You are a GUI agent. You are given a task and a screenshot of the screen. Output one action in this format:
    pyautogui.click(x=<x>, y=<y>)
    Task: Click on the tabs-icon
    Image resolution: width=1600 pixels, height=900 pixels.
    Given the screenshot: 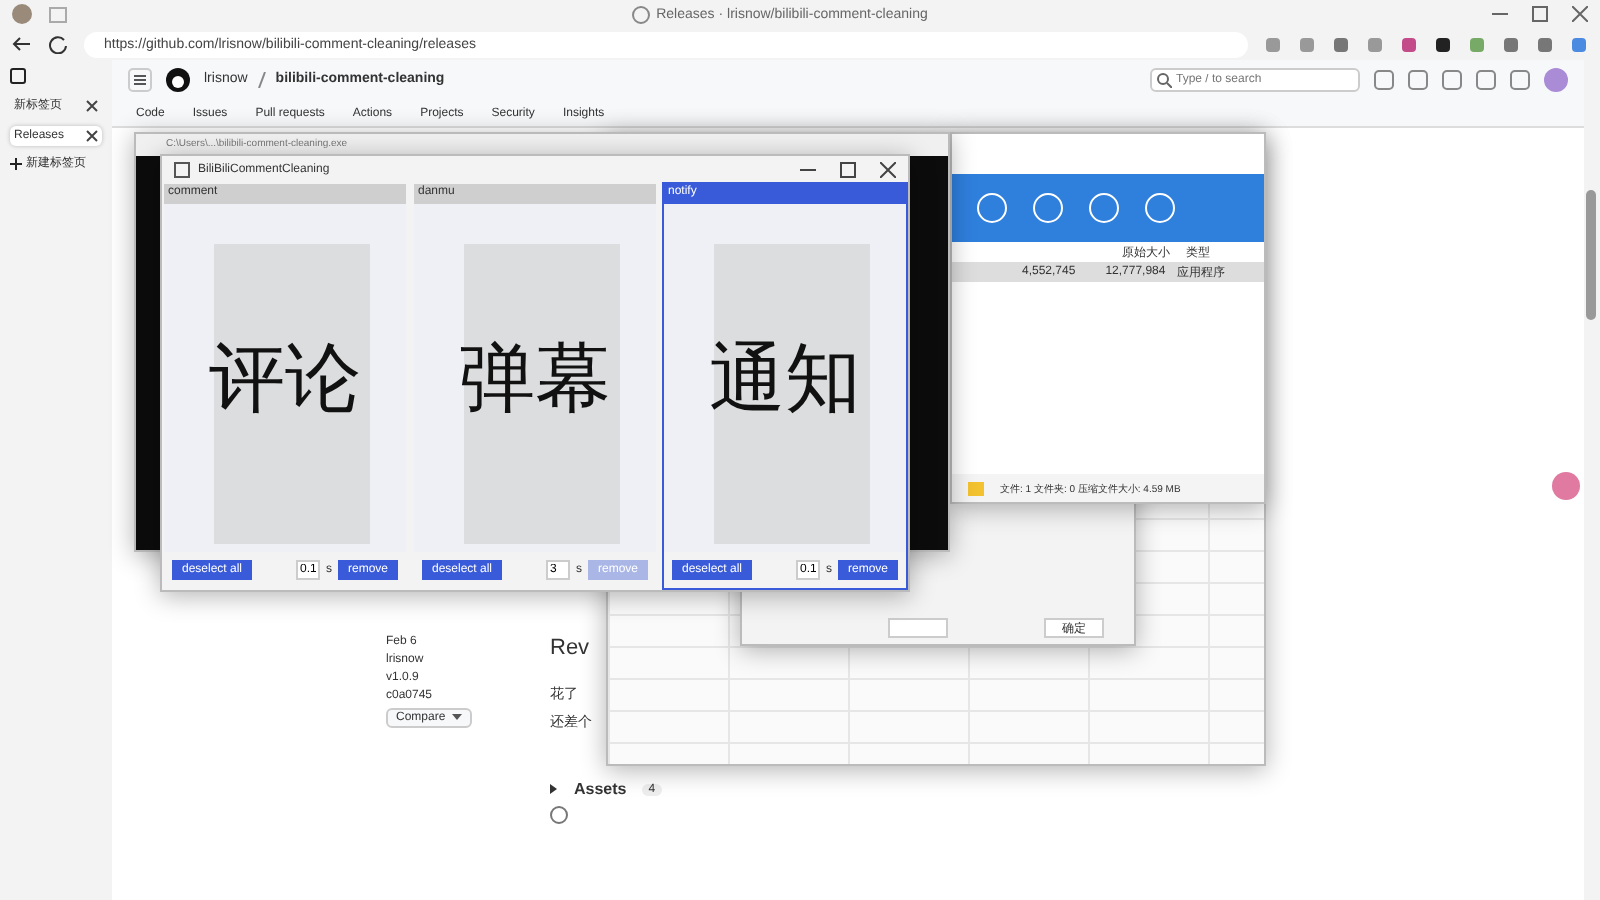 What is the action you would take?
    pyautogui.click(x=58, y=14)
    